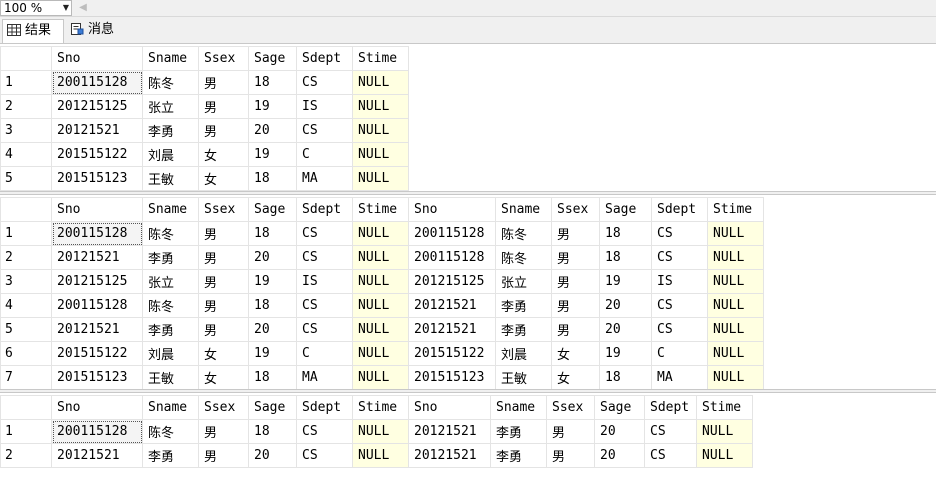  What do you see at coordinates (26, 281) in the screenshot?
I see `row-number: 3` at bounding box center [26, 281].